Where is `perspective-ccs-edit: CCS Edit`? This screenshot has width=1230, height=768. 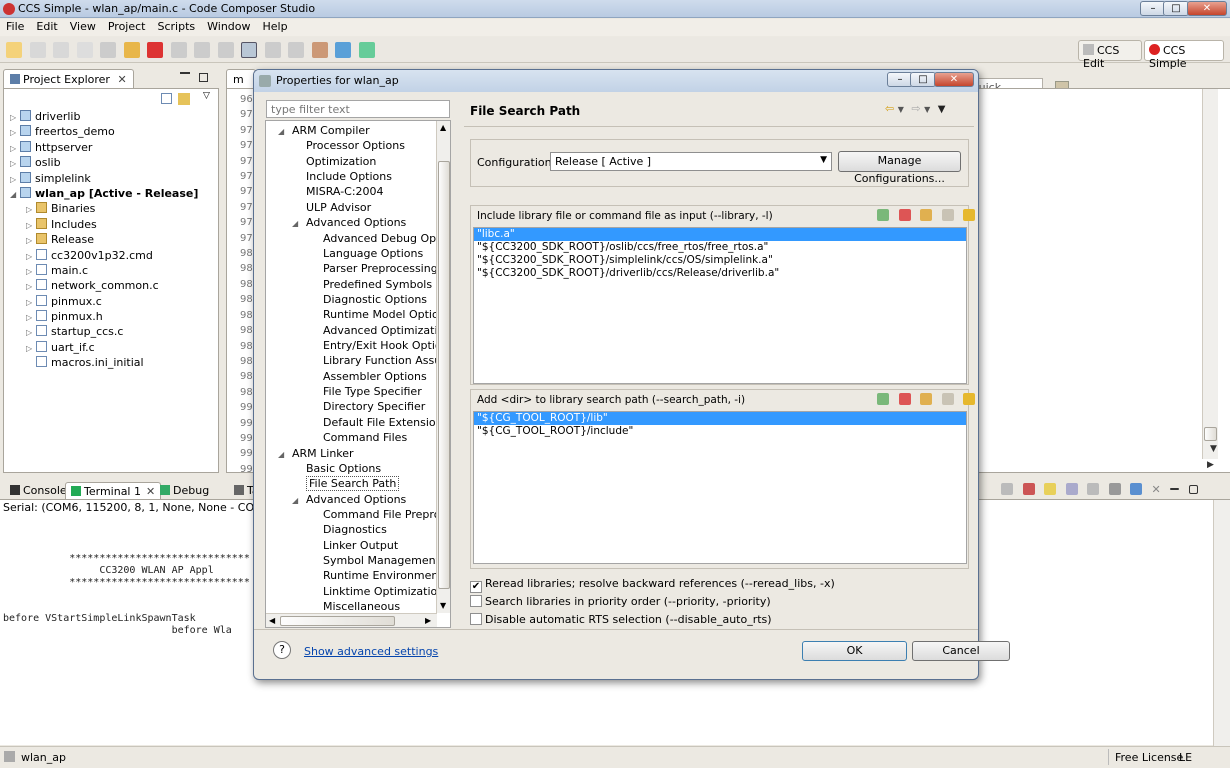
perspective-ccs-edit: CCS Edit is located at coordinates (1110, 55).